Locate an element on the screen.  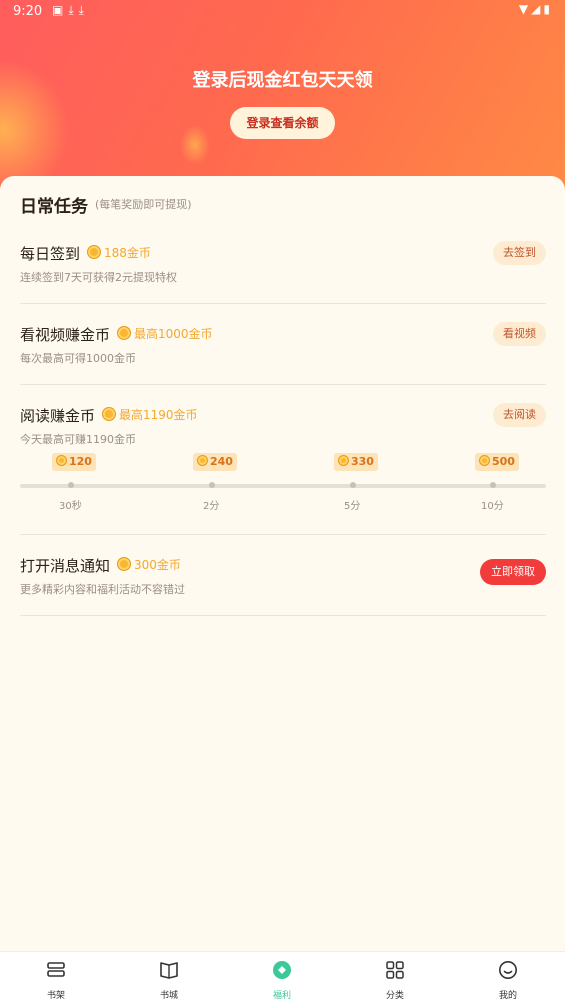
tab-label: 我的 is located at coordinates (507, 996).